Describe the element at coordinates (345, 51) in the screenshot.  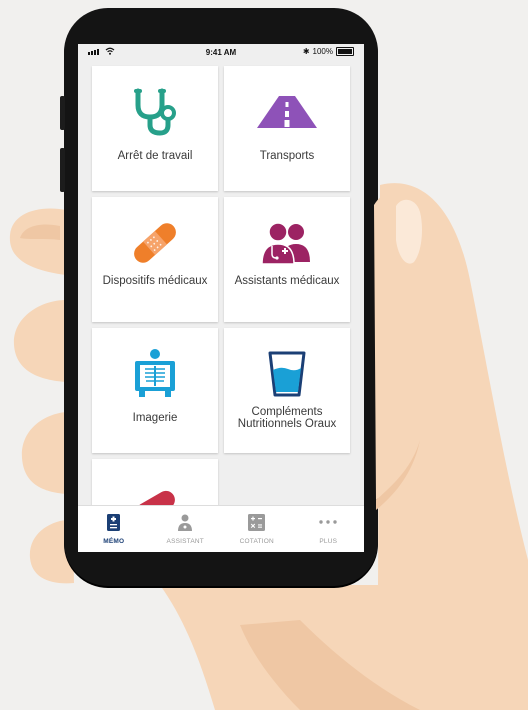
I see `battery-icon` at that location.